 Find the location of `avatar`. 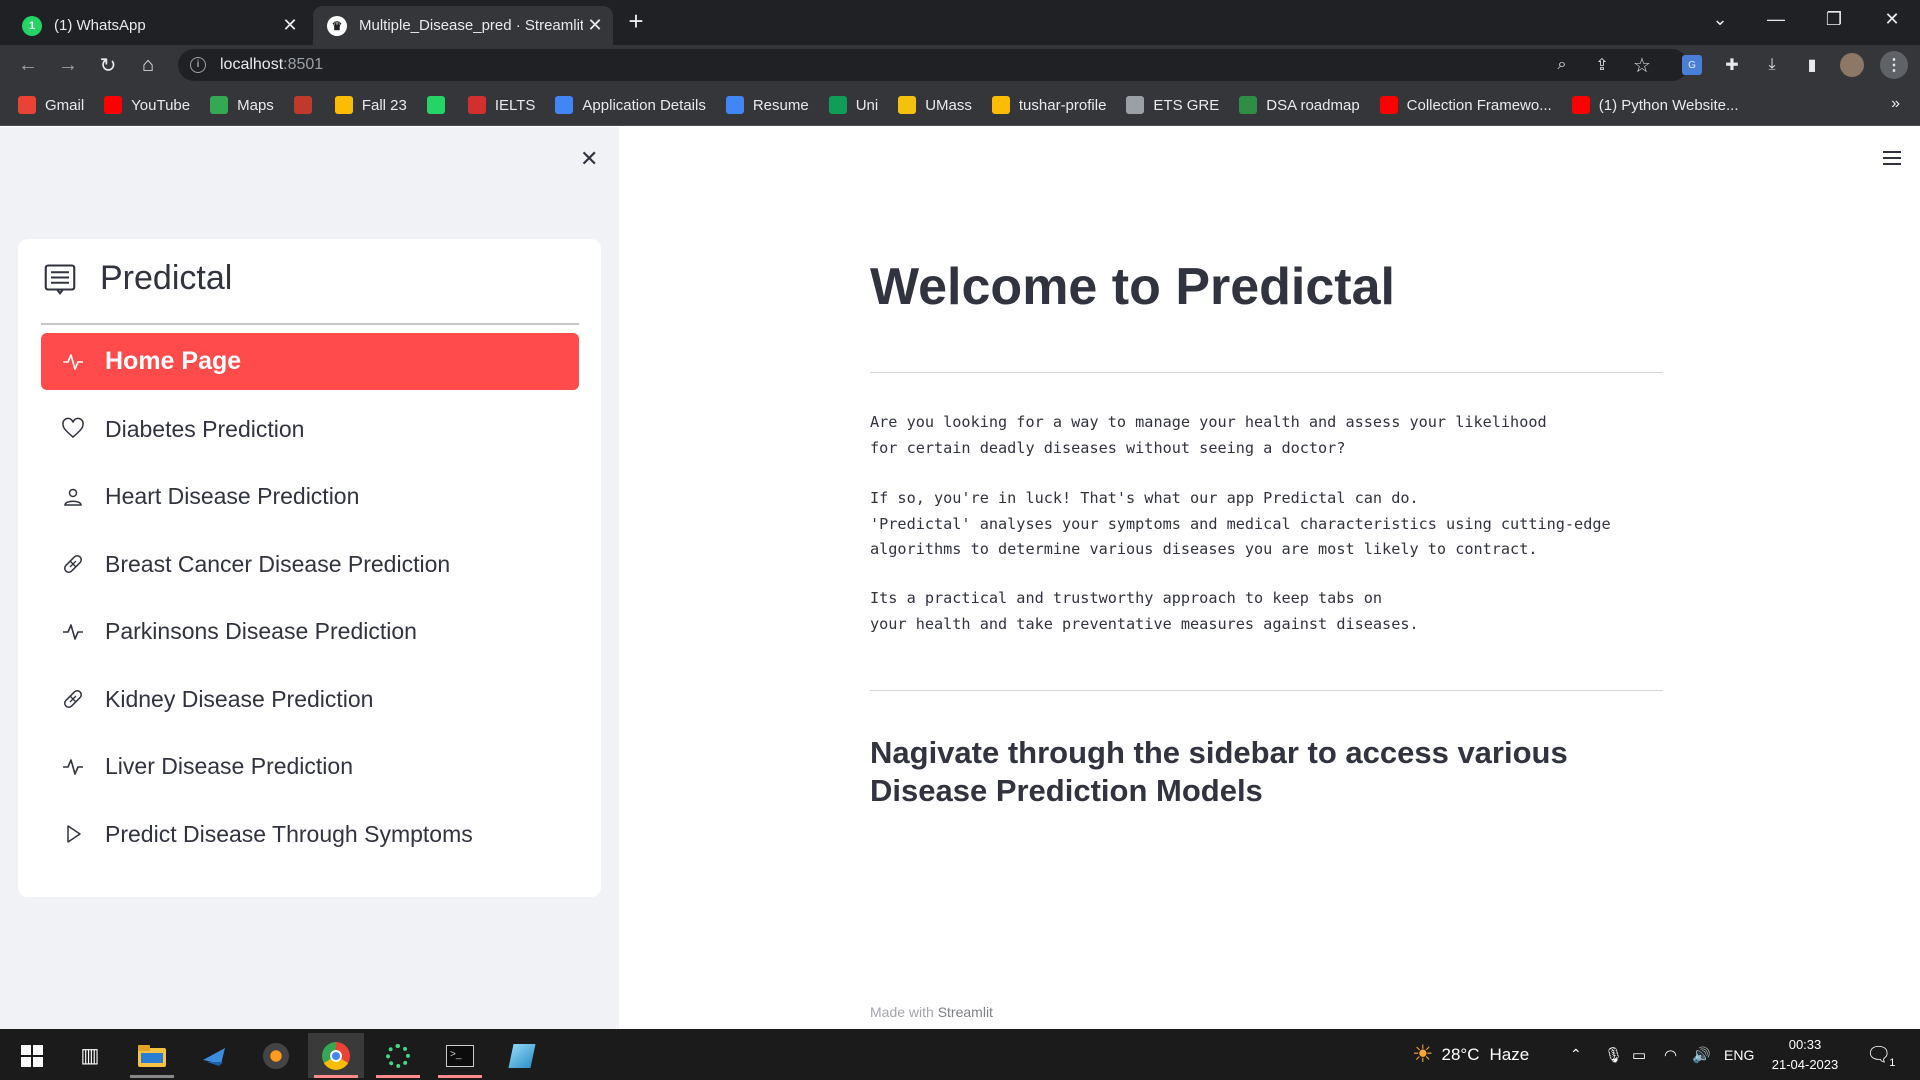

avatar is located at coordinates (1852, 65).